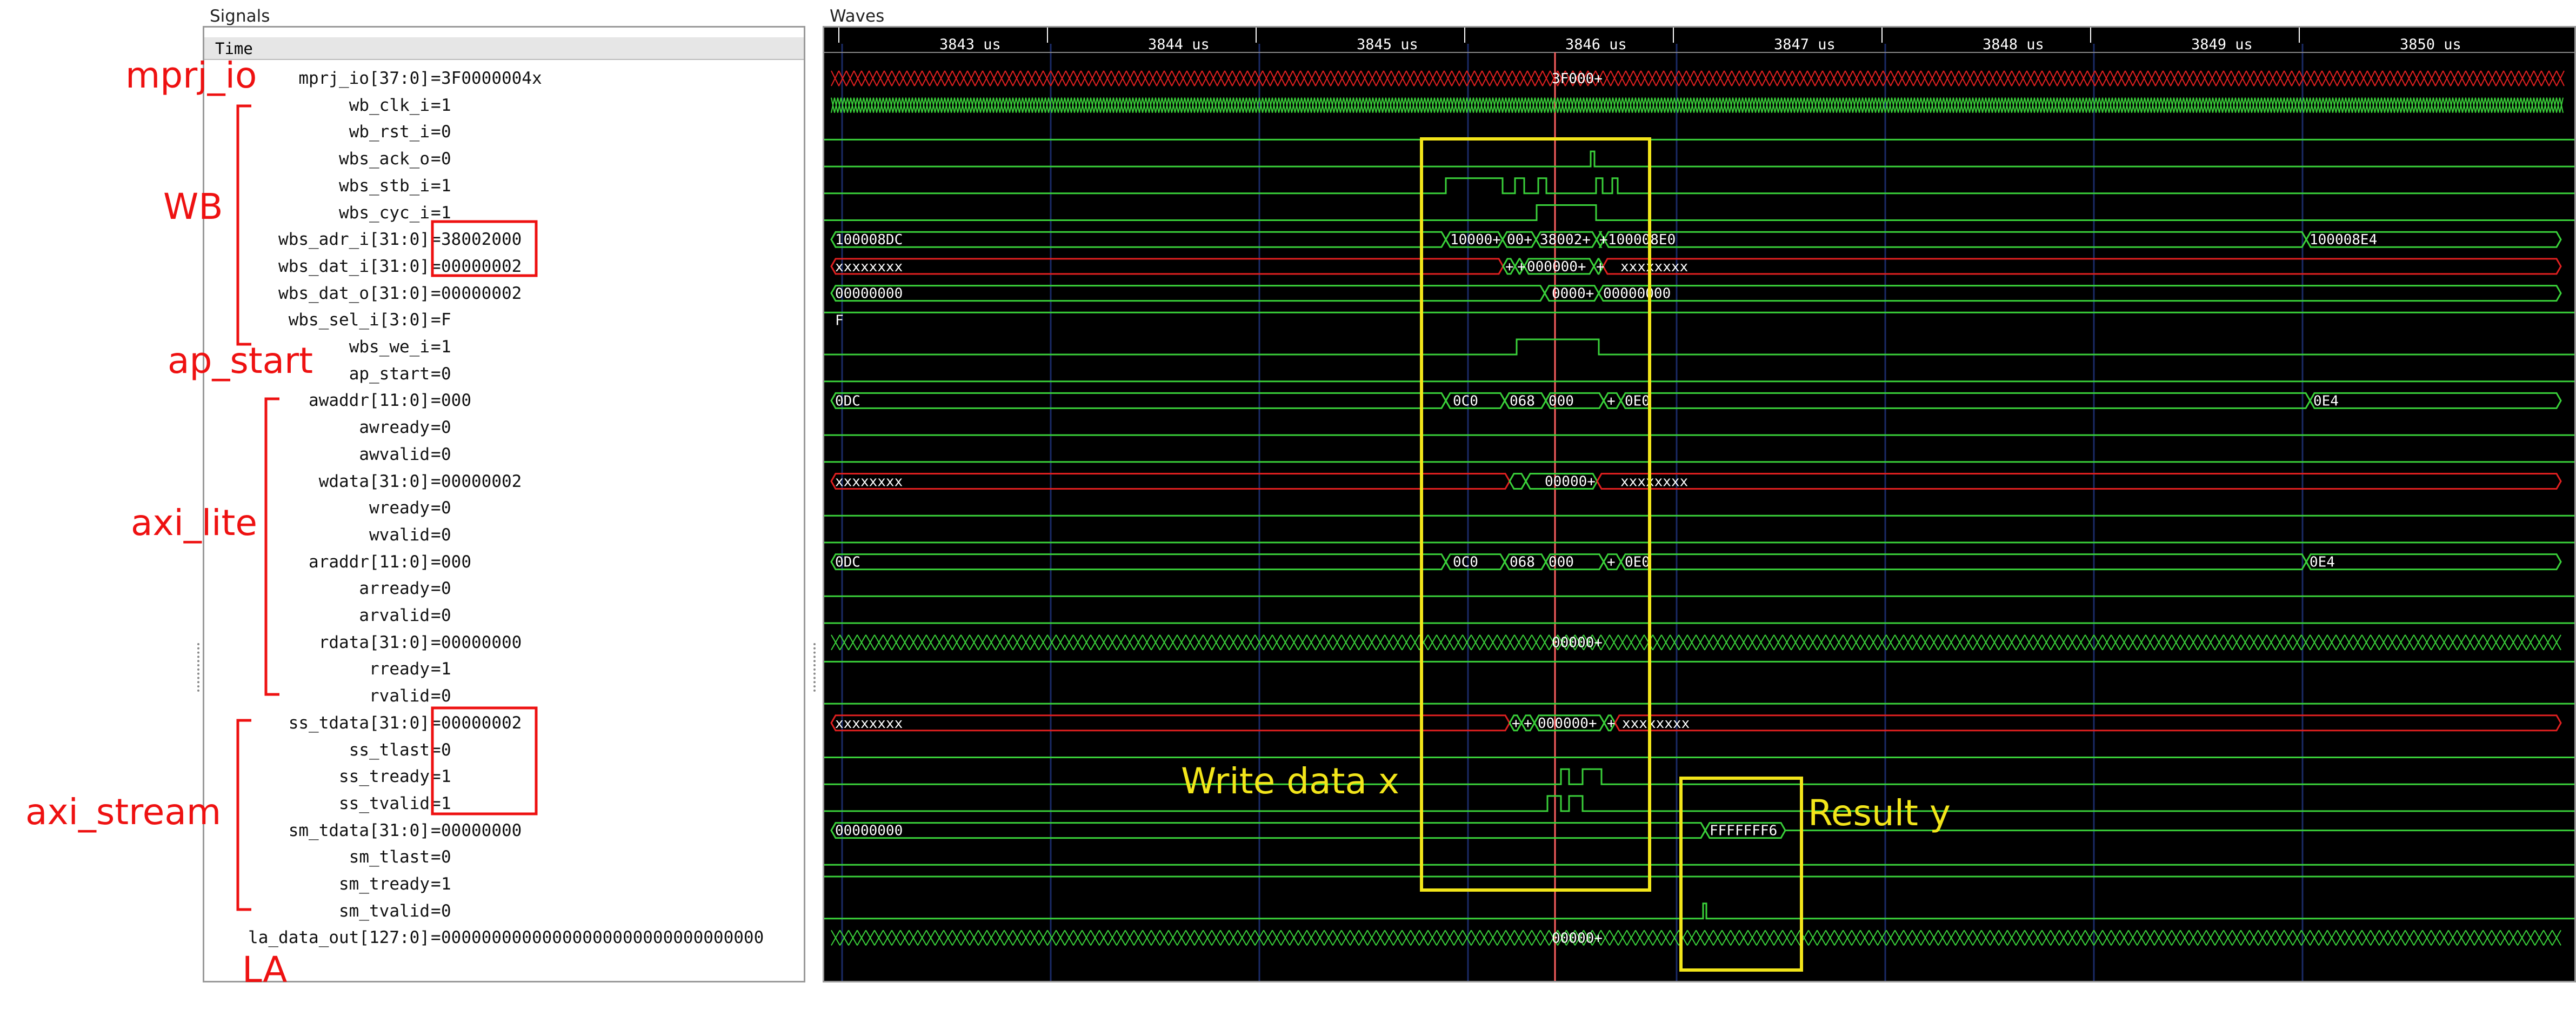 Image resolution: width=2576 pixels, height=1023 pixels. What do you see at coordinates (390, 750) in the screenshot?
I see `signal-name: ss_tlast` at bounding box center [390, 750].